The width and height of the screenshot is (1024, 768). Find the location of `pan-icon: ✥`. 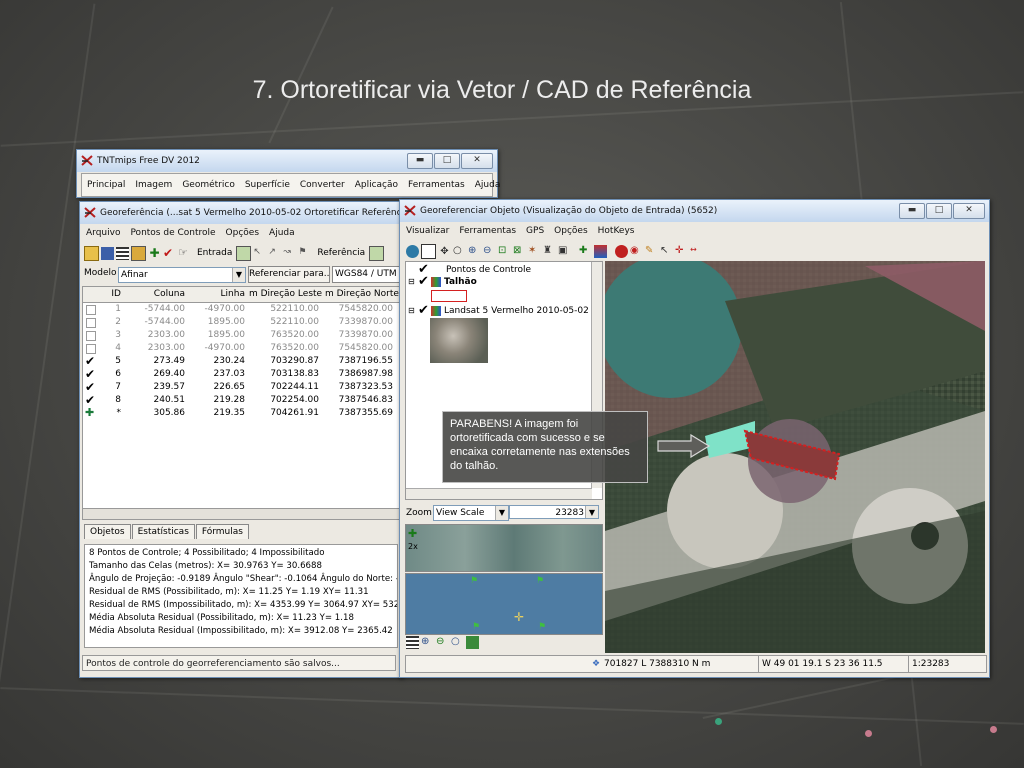

pan-icon: ✥ is located at coordinates (444, 251).